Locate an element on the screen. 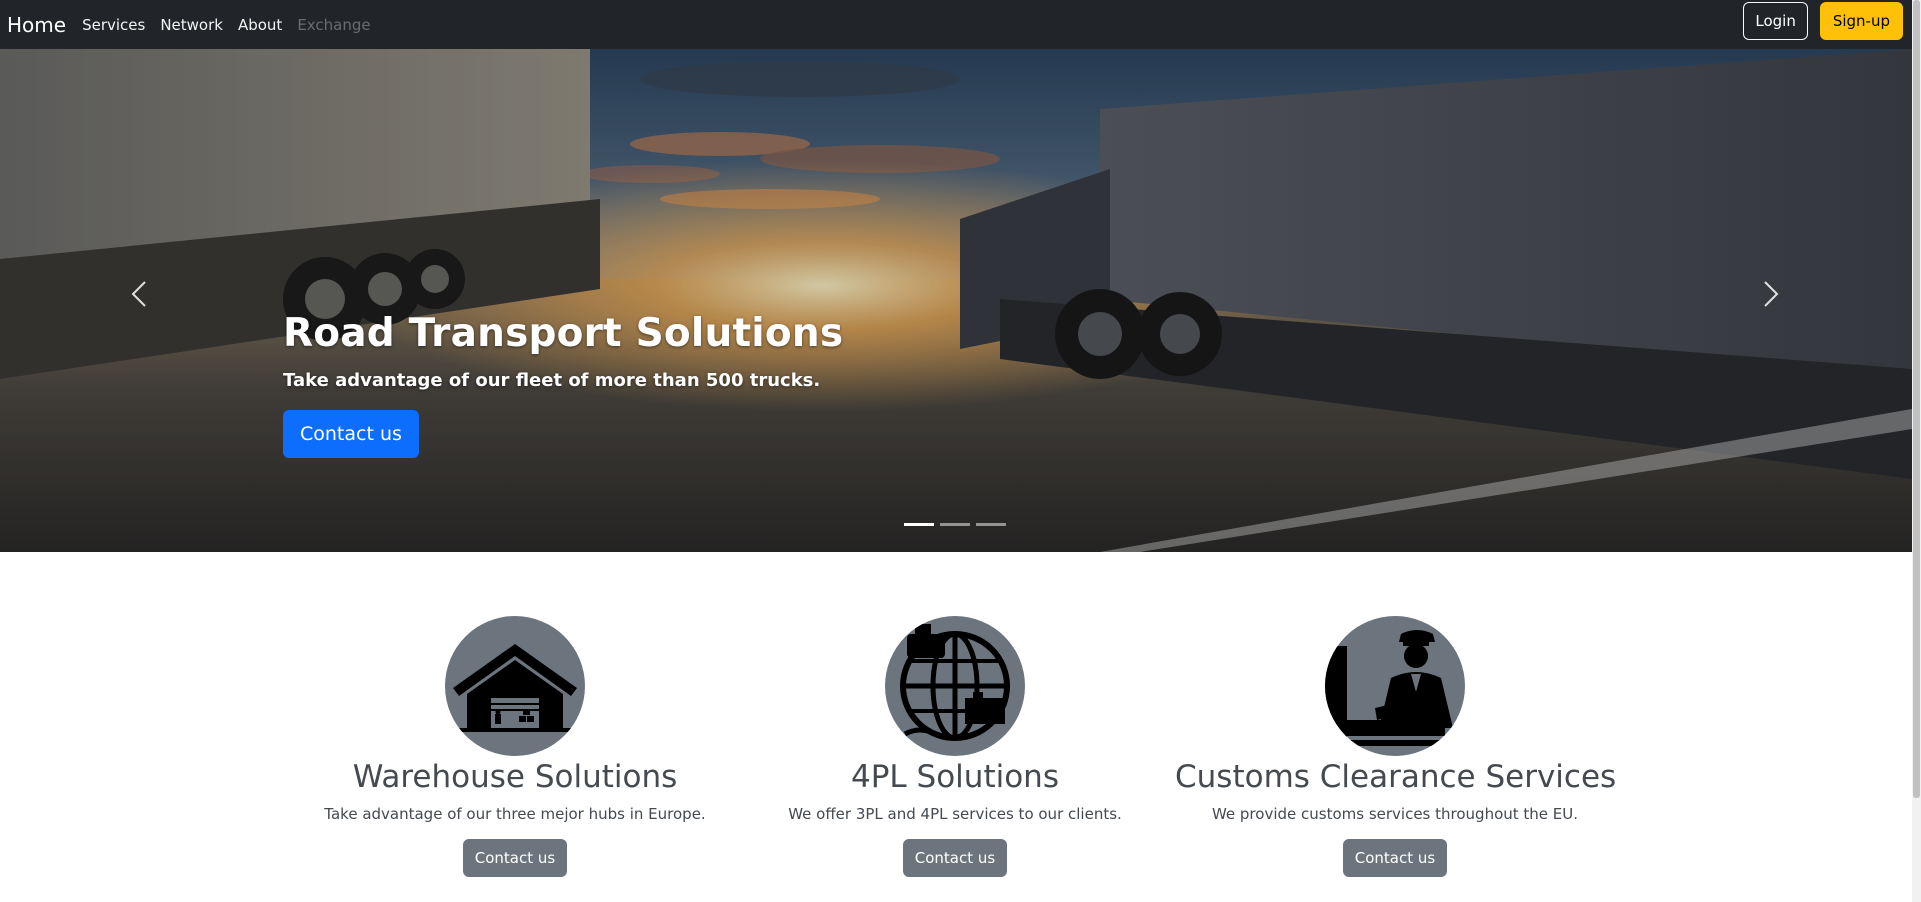 This screenshot has height=902, width=1921. service-image-warehouse is located at coordinates (515, 686).